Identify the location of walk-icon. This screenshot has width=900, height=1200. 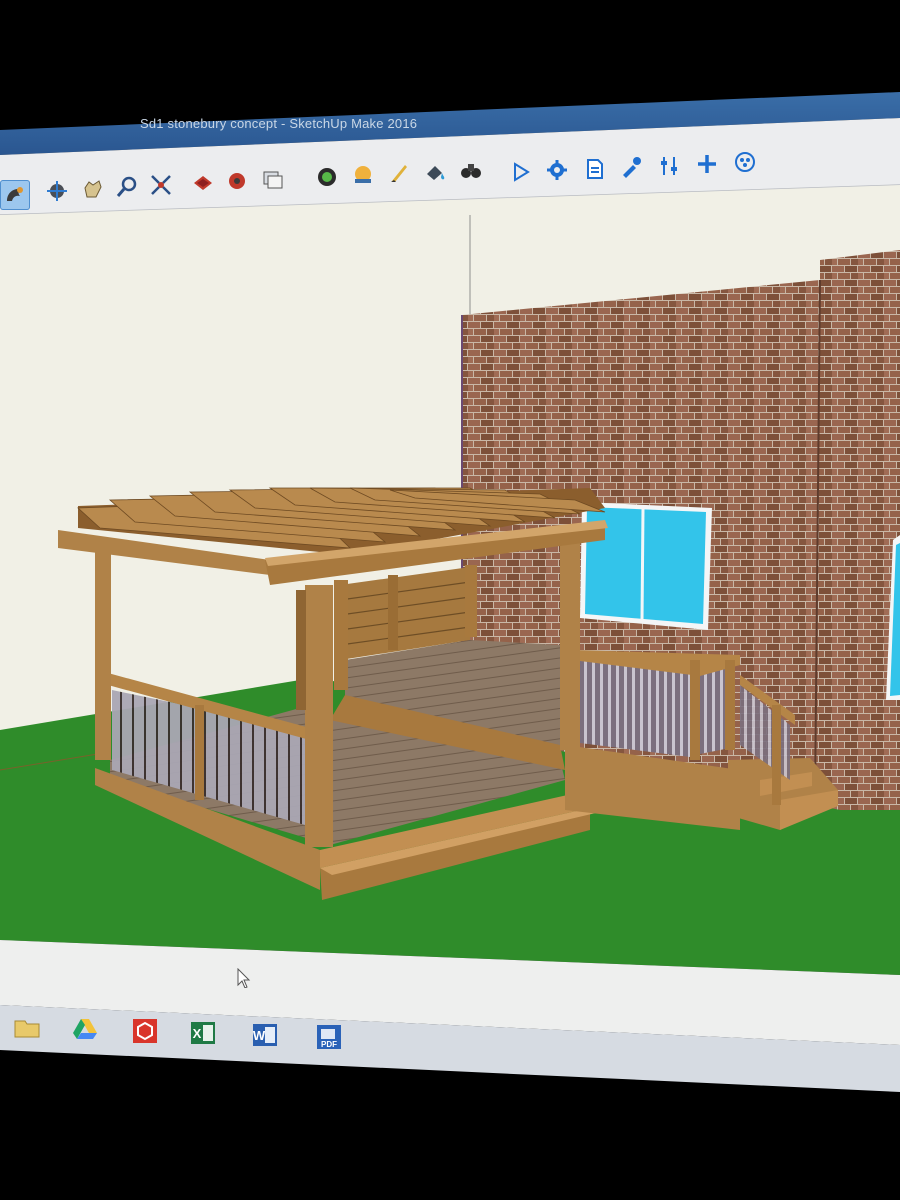
(399, 173).